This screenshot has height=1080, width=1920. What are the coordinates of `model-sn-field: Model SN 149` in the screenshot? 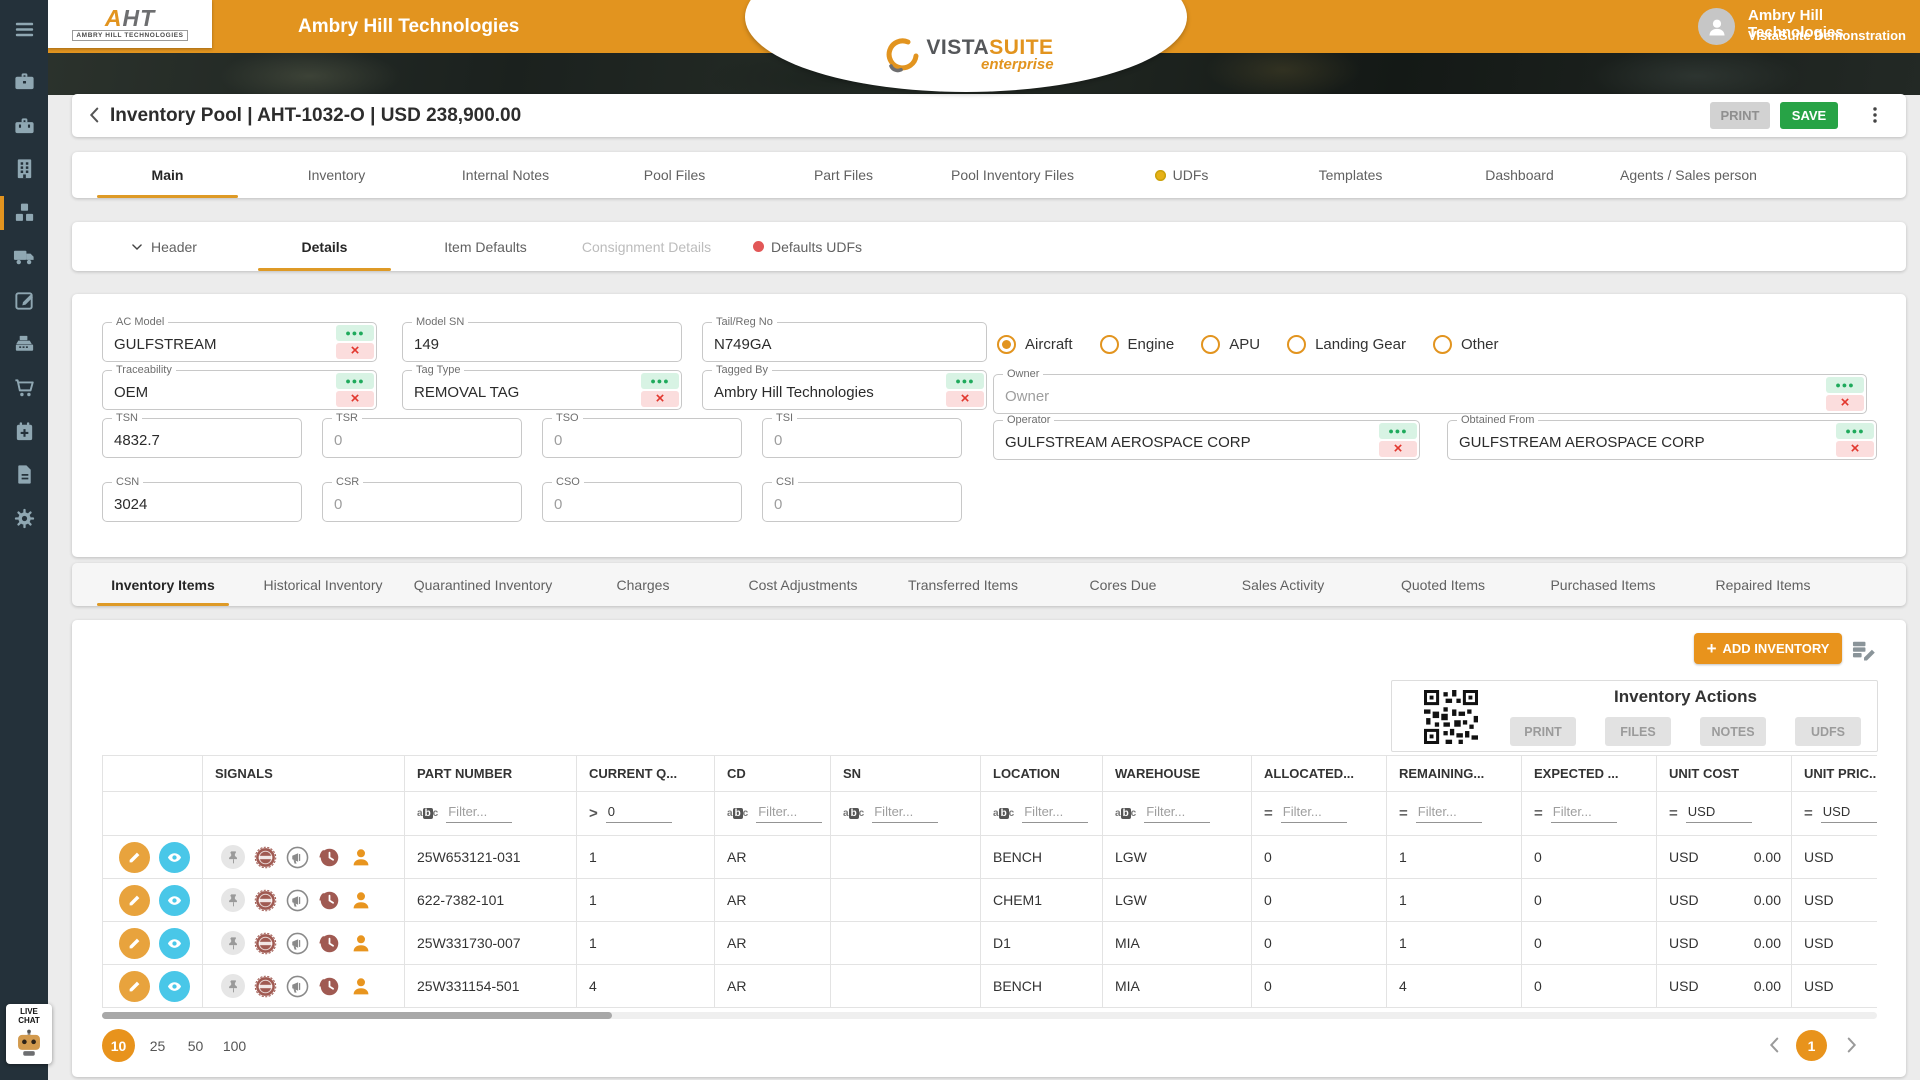 It's located at (542, 339).